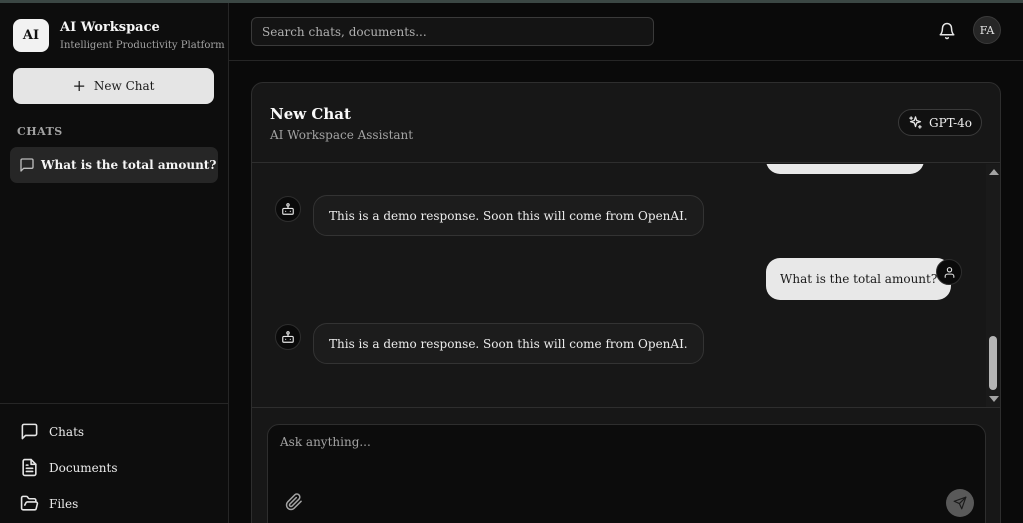 This screenshot has height=523, width=1023. I want to click on sidebar-item-label: Files, so click(64, 503).